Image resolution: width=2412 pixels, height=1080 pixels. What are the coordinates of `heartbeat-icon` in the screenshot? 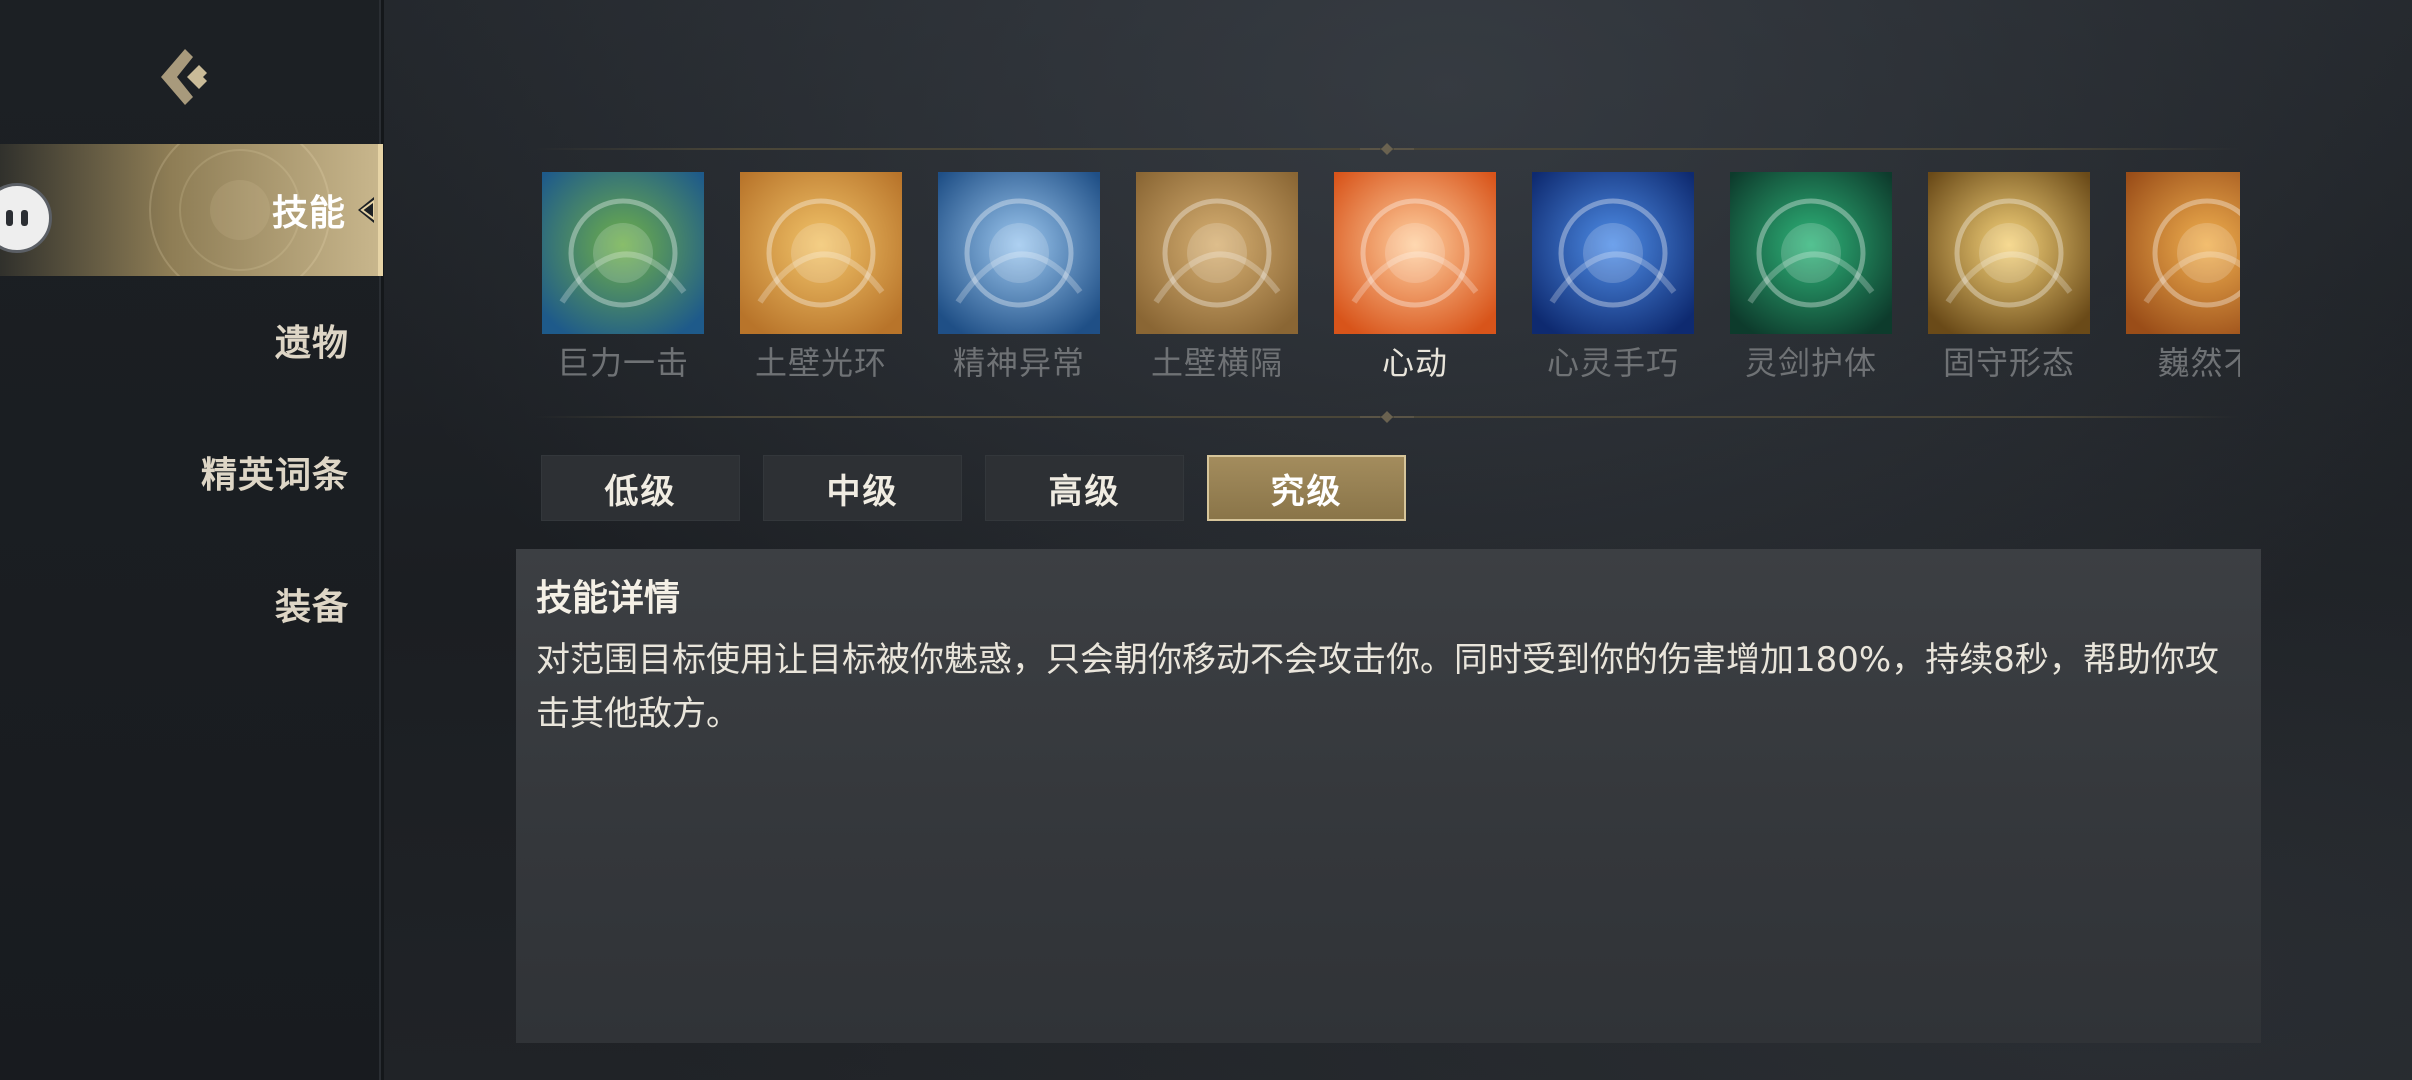 It's located at (1415, 253).